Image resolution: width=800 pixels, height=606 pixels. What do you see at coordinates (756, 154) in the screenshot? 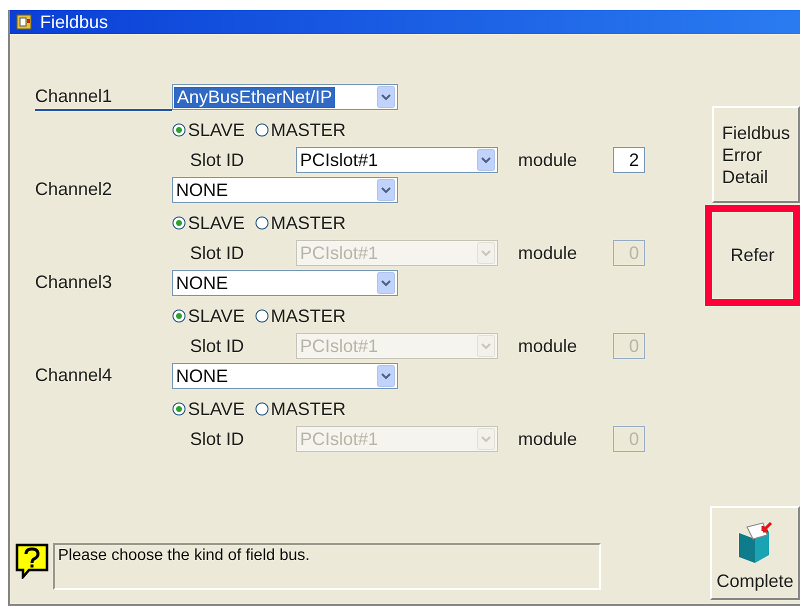
I see `error-detail-button: Fieldbus Error Detail` at bounding box center [756, 154].